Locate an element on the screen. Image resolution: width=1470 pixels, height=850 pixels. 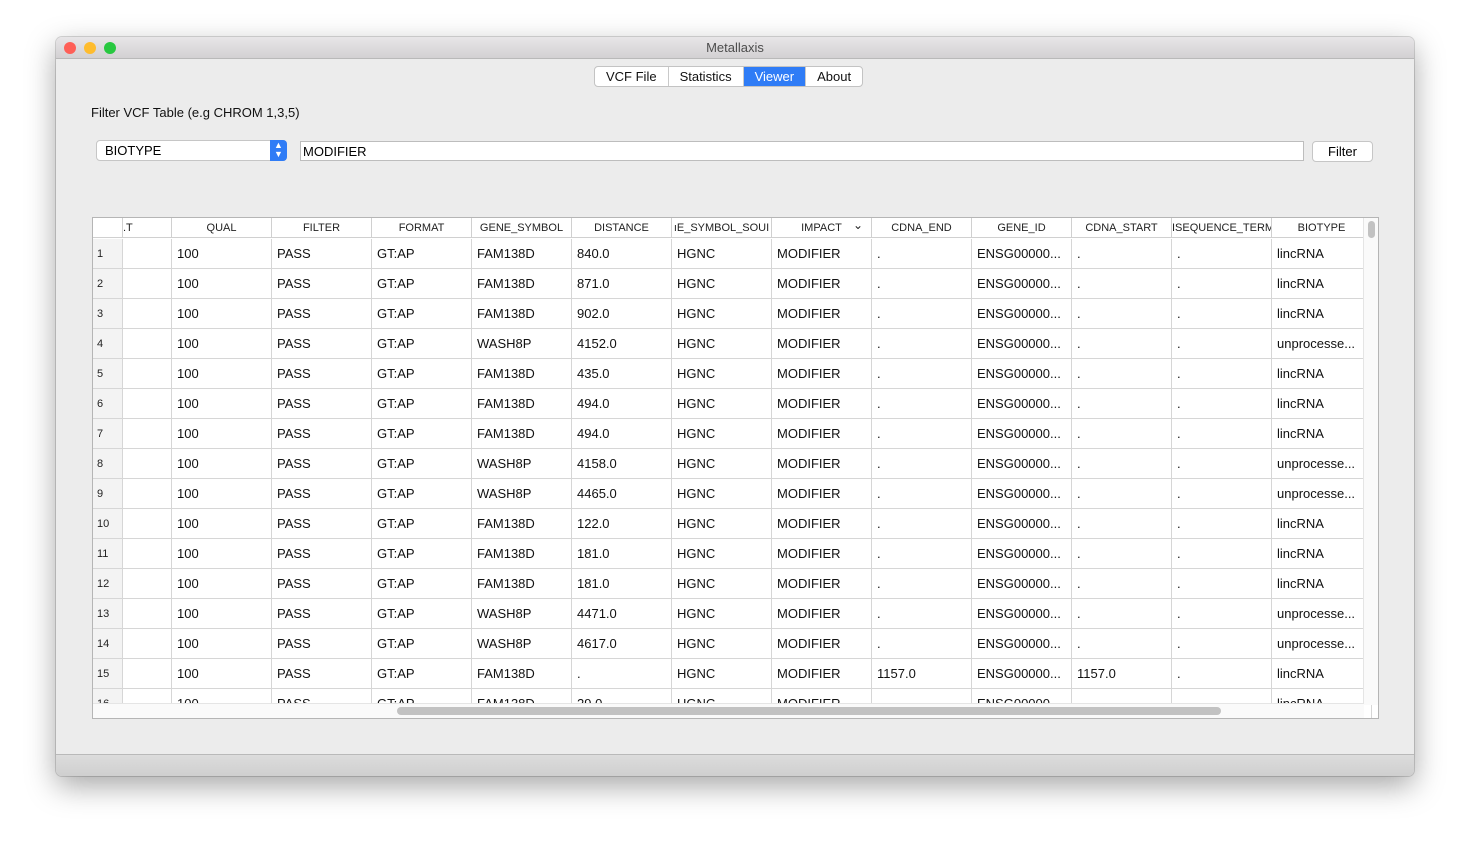
cell-distance: 122.0 is located at coordinates (622, 523).